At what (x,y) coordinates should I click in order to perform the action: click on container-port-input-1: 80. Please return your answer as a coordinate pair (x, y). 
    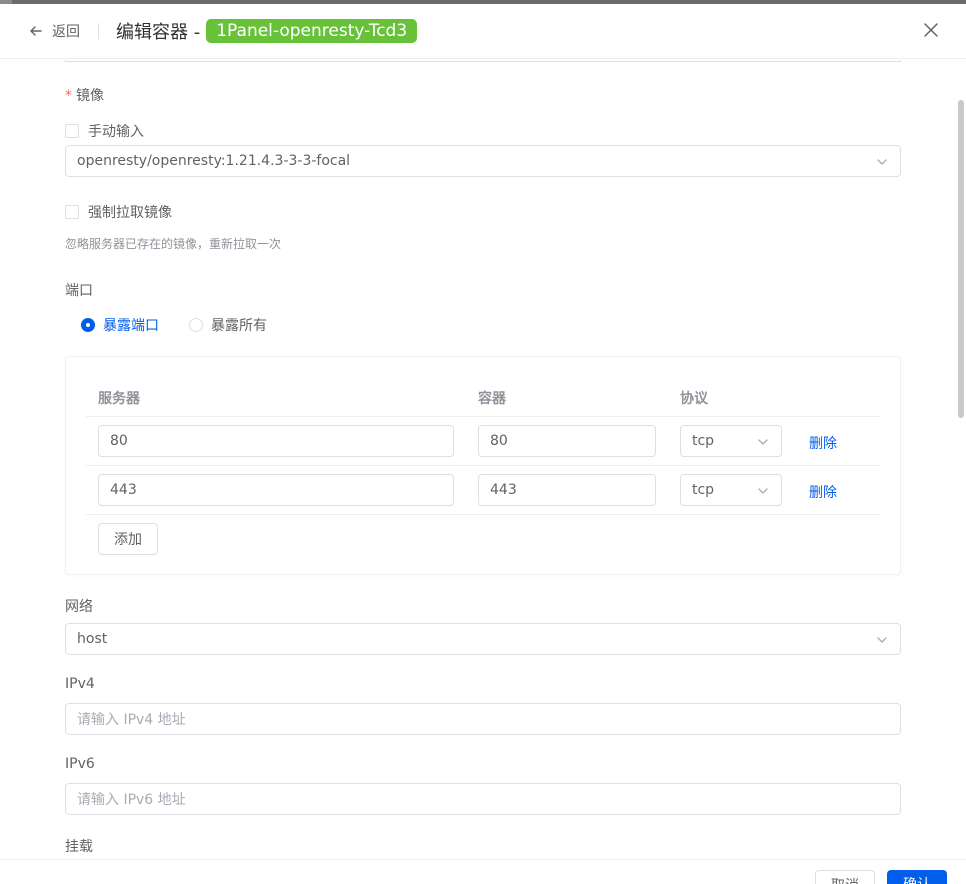
    Looking at the image, I should click on (567, 441).